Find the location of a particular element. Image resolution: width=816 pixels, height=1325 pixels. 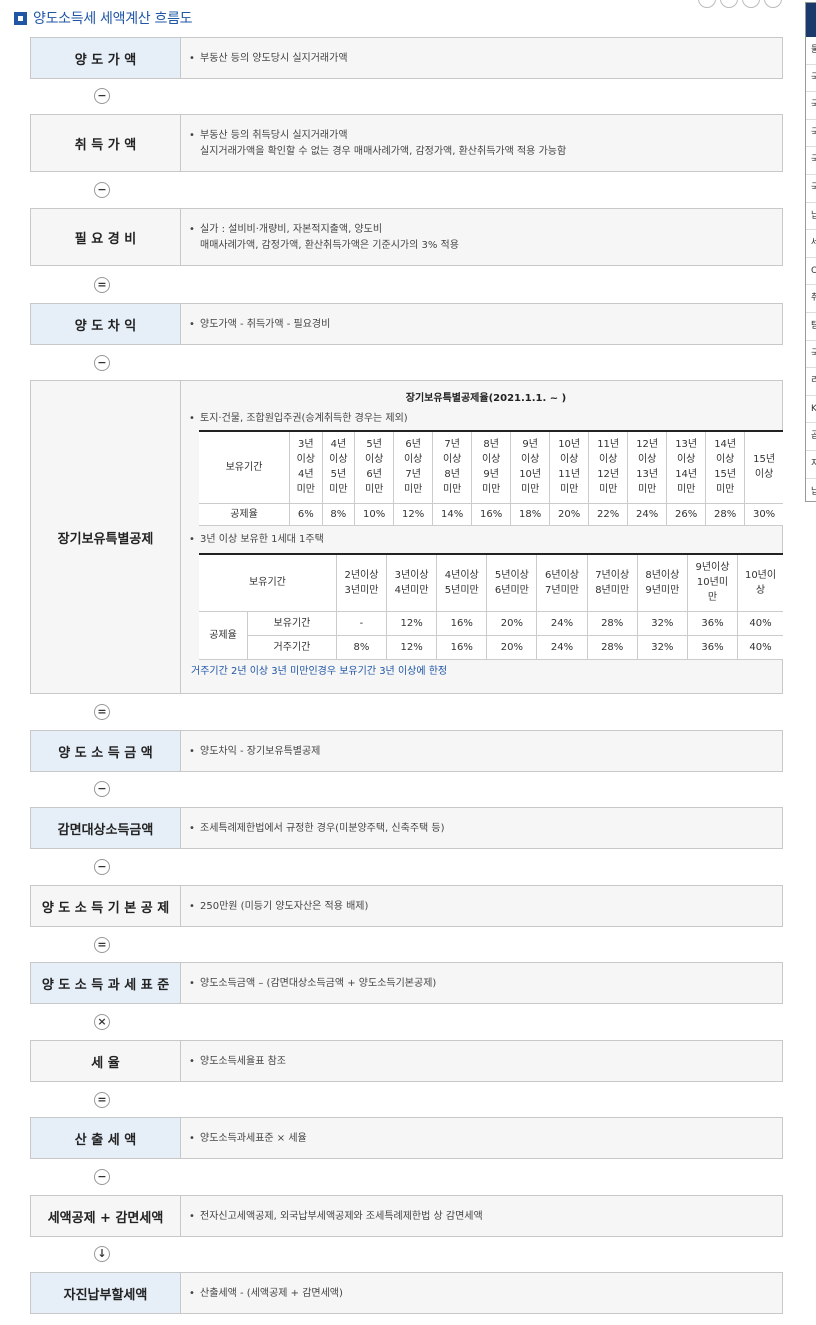

holding-rate-cell: - is located at coordinates (361, 623).